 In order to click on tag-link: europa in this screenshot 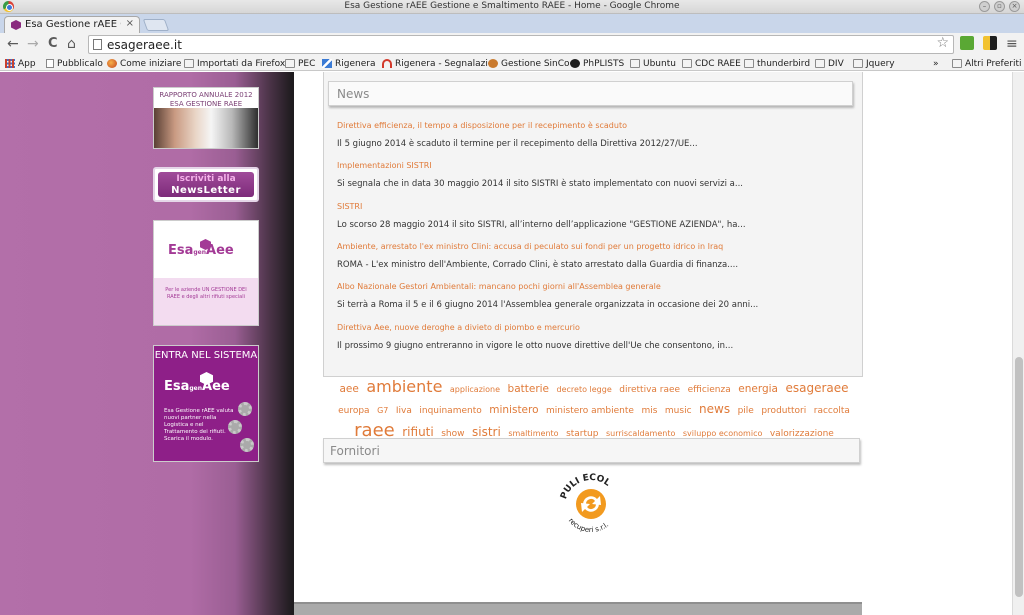, I will do `click(353, 411)`.